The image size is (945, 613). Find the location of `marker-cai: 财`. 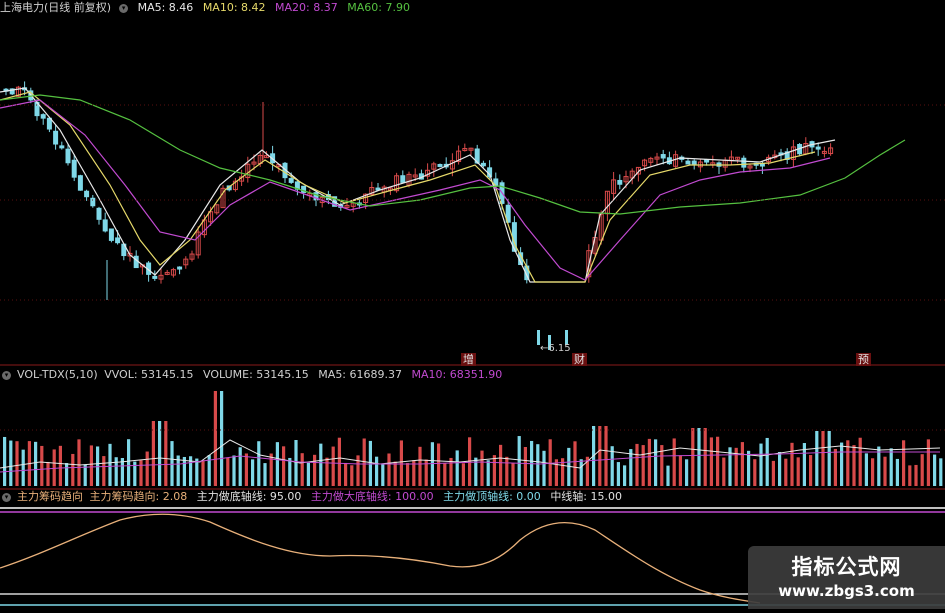

marker-cai: 财 is located at coordinates (579, 359).